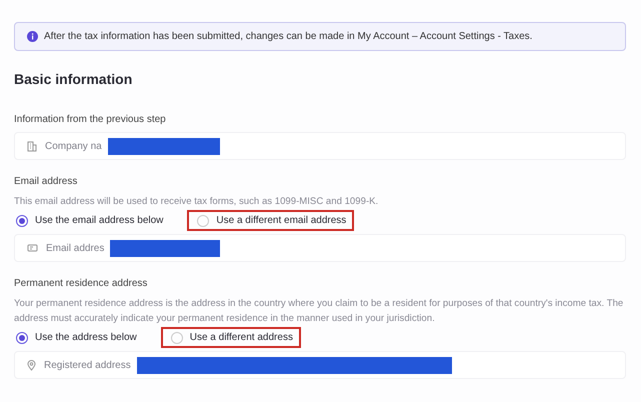 The image size is (641, 402). What do you see at coordinates (31, 365) in the screenshot?
I see `location-pin-icon` at bounding box center [31, 365].